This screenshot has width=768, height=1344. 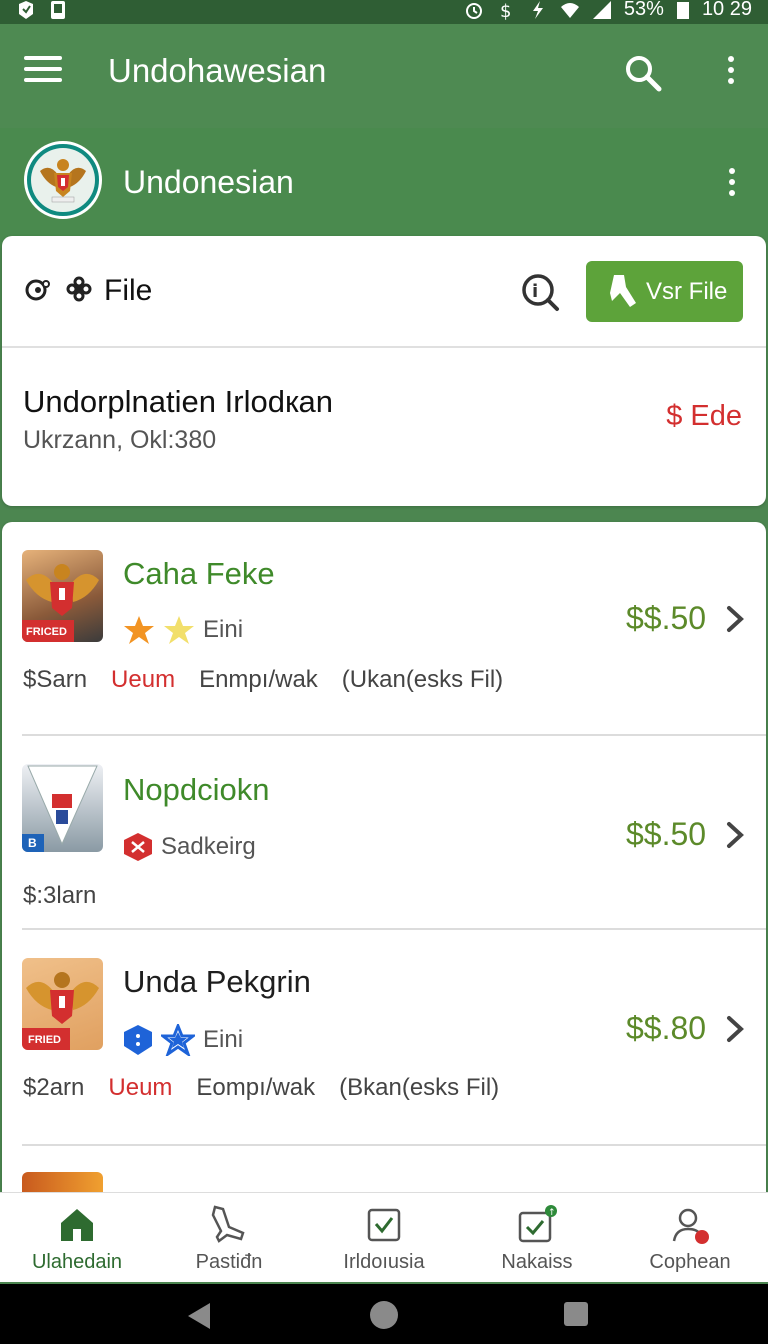 What do you see at coordinates (643, 10) in the screenshot?
I see `battery-level: 53%` at bounding box center [643, 10].